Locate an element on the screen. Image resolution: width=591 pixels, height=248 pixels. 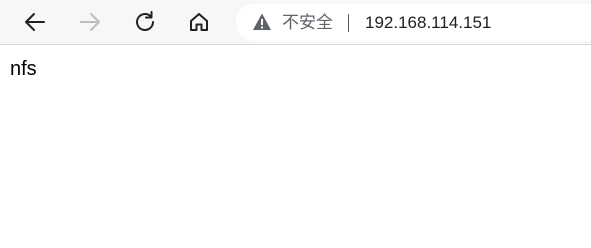
arrow-left-icon is located at coordinates (35, 22).